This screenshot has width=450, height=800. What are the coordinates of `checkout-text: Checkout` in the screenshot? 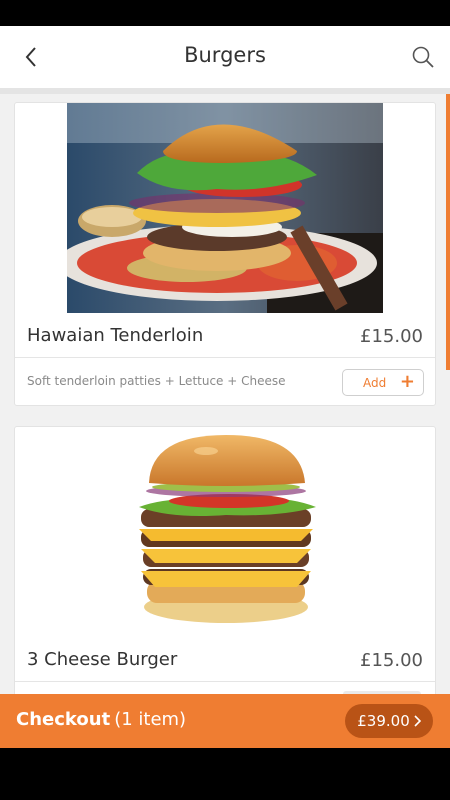 It's located at (63, 719).